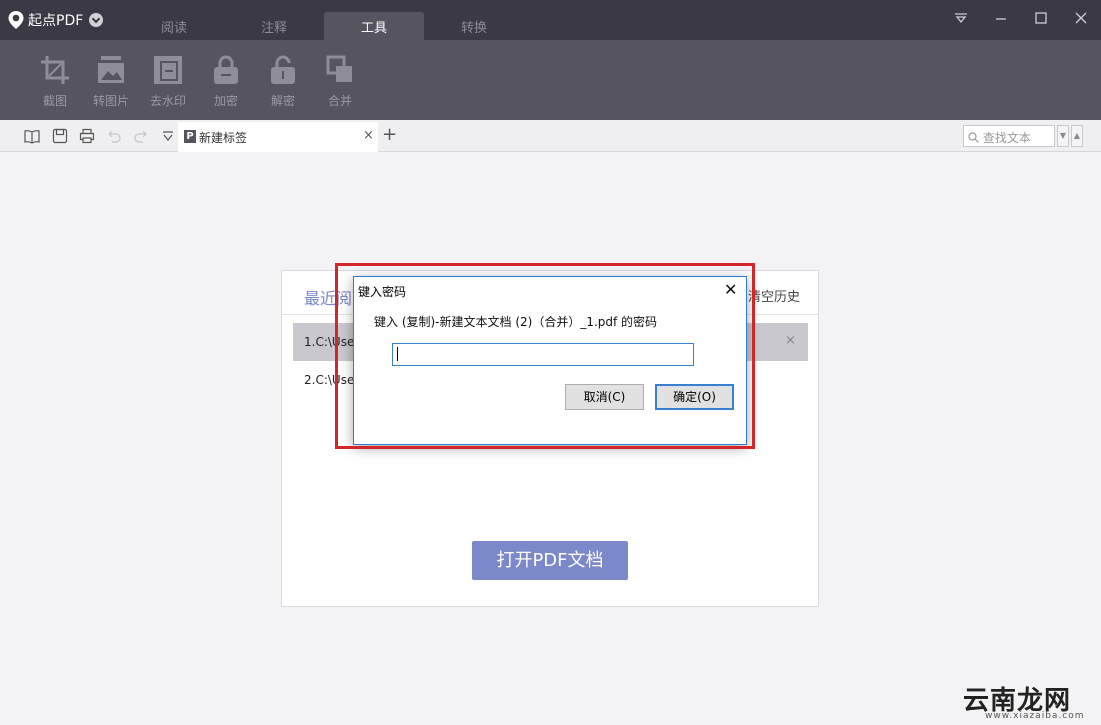  I want to click on redo-icon, so click(141, 136).